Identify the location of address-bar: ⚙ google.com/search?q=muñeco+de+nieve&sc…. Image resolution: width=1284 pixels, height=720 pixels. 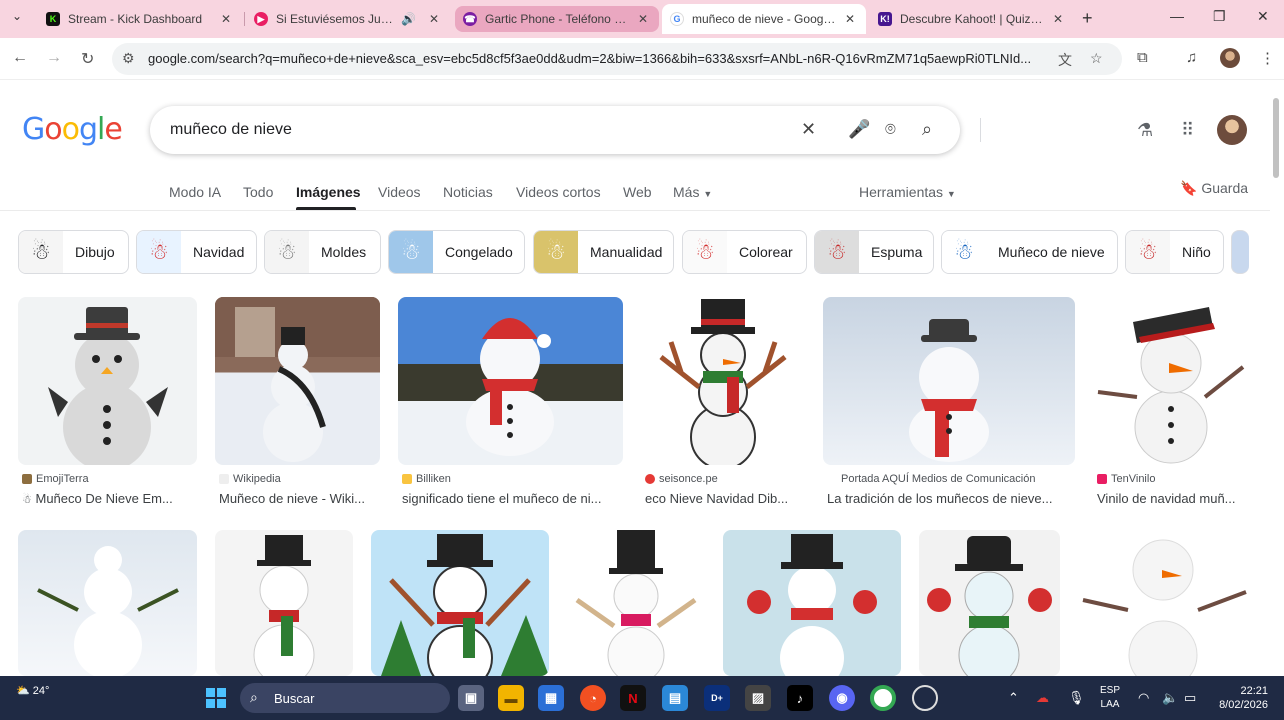
(617, 59).